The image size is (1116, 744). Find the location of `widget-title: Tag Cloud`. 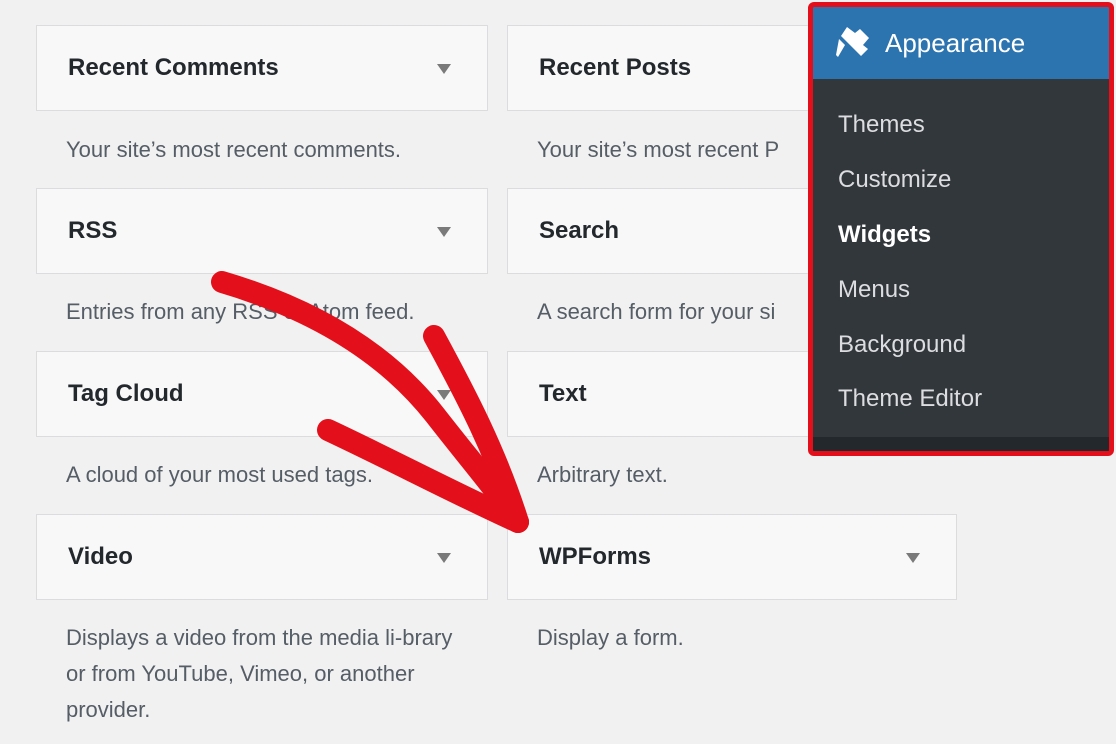

widget-title: Tag Cloud is located at coordinates (126, 393).